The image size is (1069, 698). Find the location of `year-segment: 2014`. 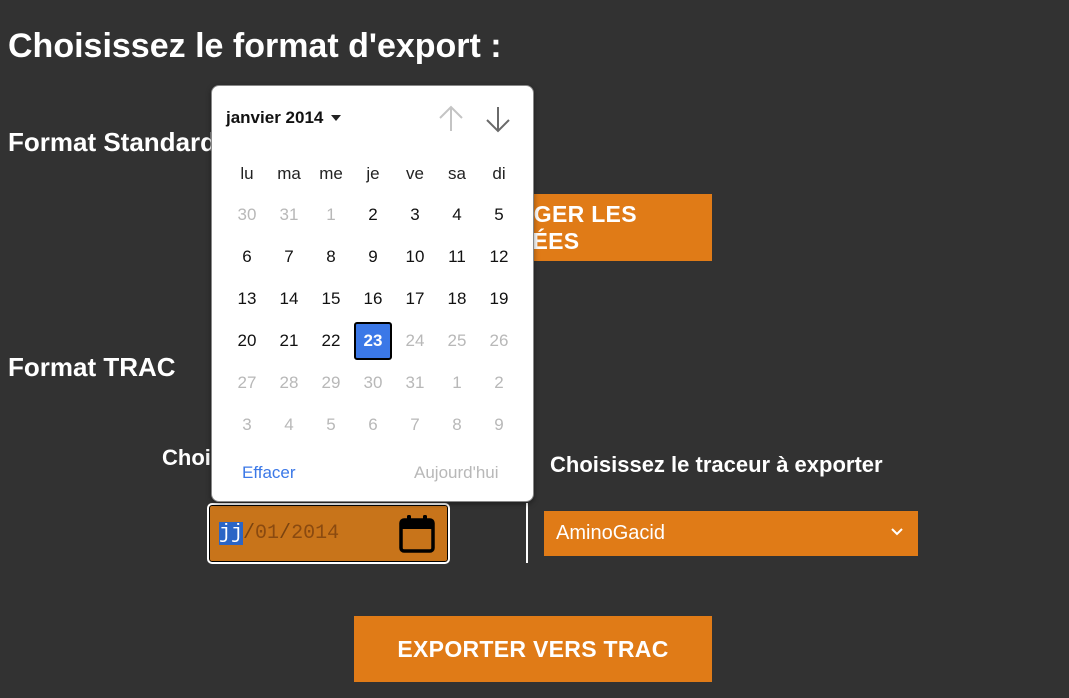

year-segment: 2014 is located at coordinates (315, 533).